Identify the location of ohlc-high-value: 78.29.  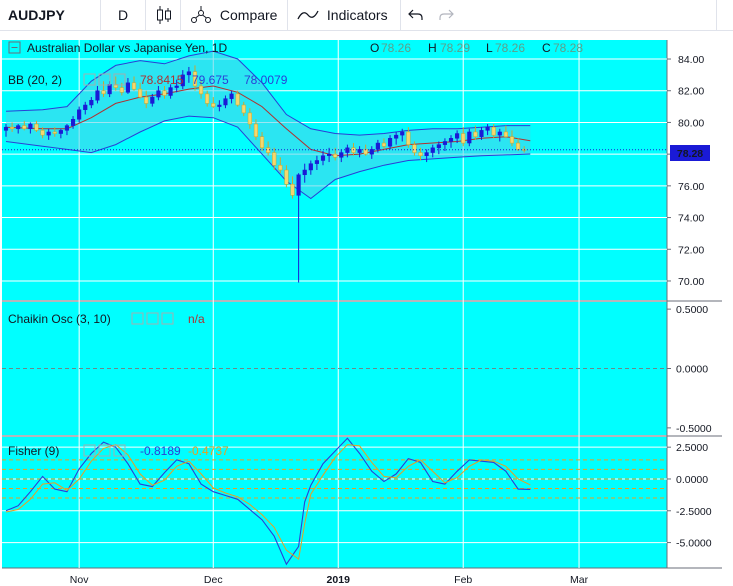
(455, 48).